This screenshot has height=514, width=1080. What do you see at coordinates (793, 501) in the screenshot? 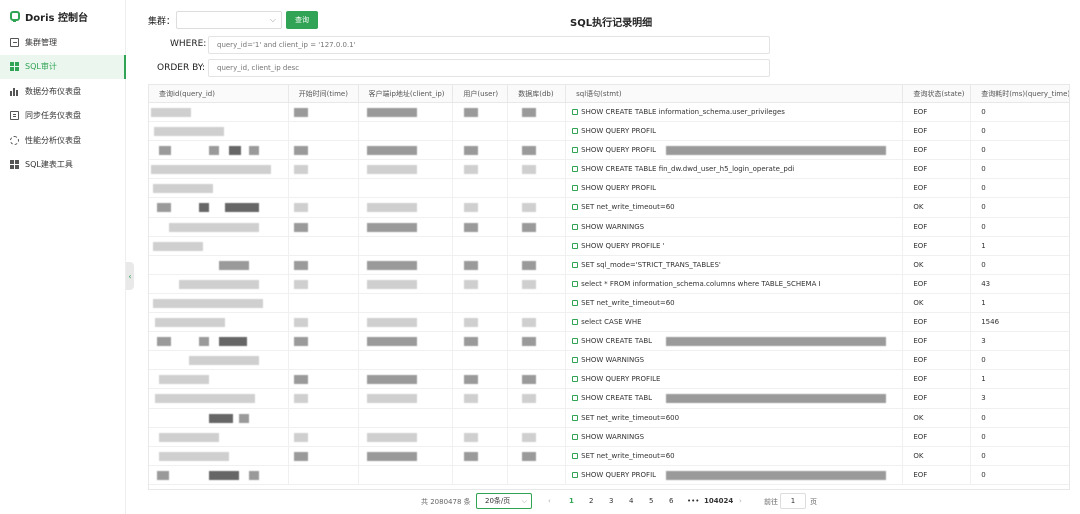
I see `goto-page-input: 1` at bounding box center [793, 501].